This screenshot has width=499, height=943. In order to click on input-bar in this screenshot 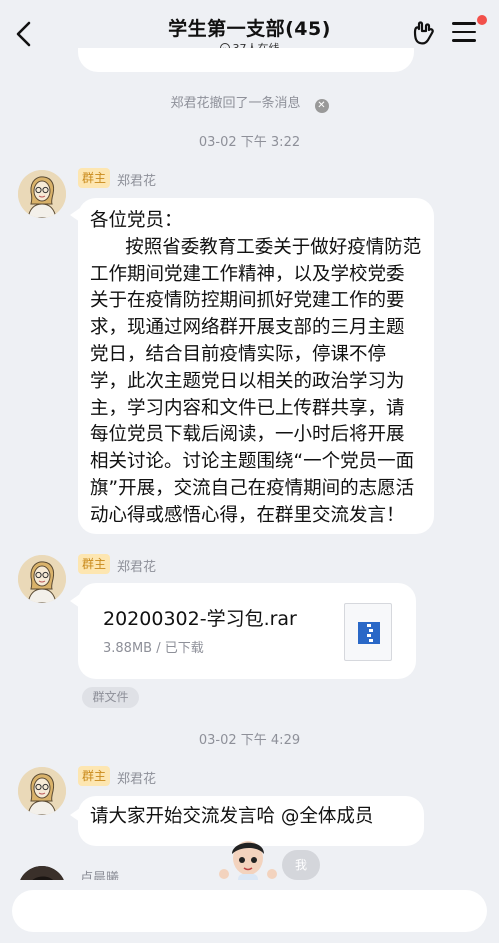, I will do `click(249, 911)`.